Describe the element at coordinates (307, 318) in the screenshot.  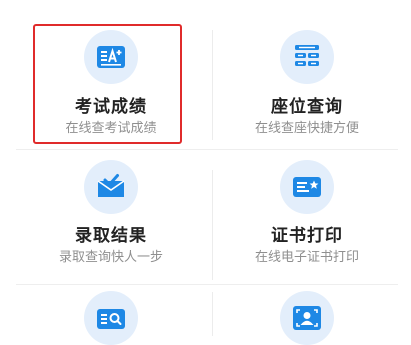
I see `face-id-icon` at that location.